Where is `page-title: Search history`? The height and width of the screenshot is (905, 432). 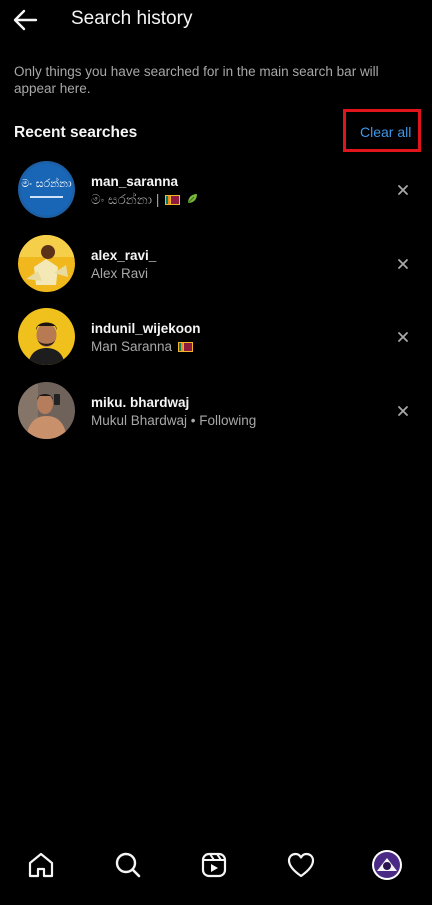
page-title: Search history is located at coordinates (132, 18).